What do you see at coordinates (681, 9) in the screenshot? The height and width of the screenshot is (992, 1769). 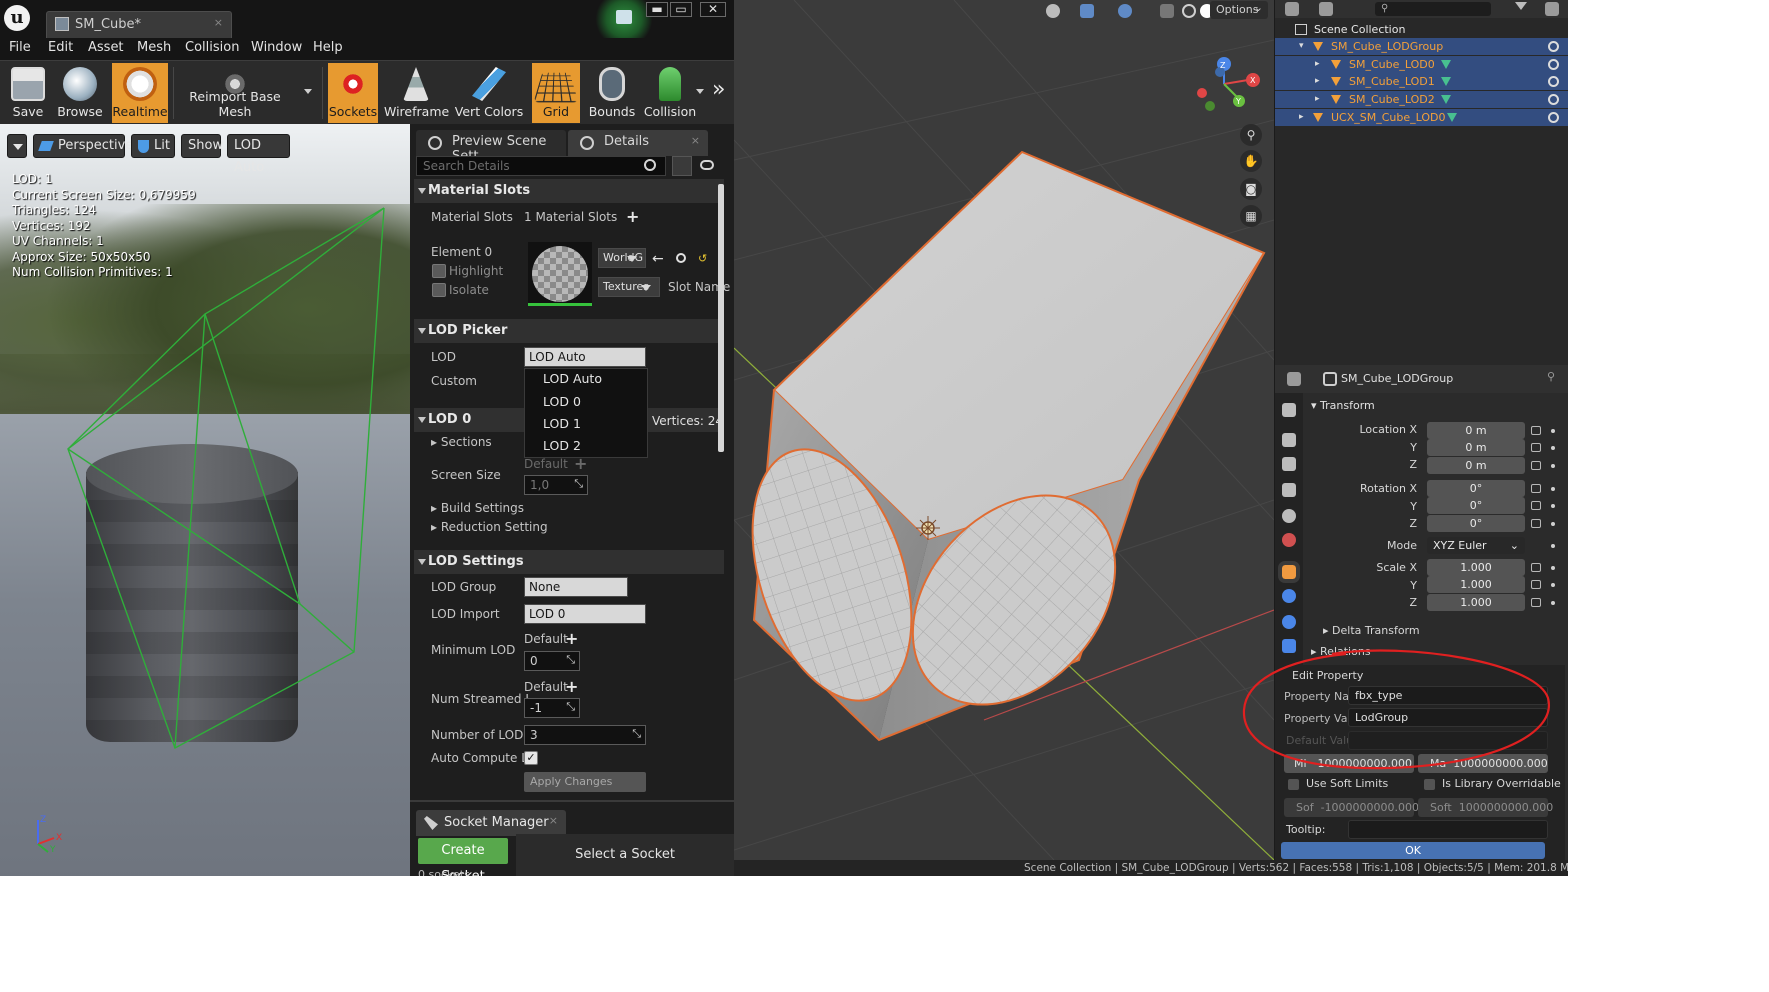 I see `maximize-button: ▭` at bounding box center [681, 9].